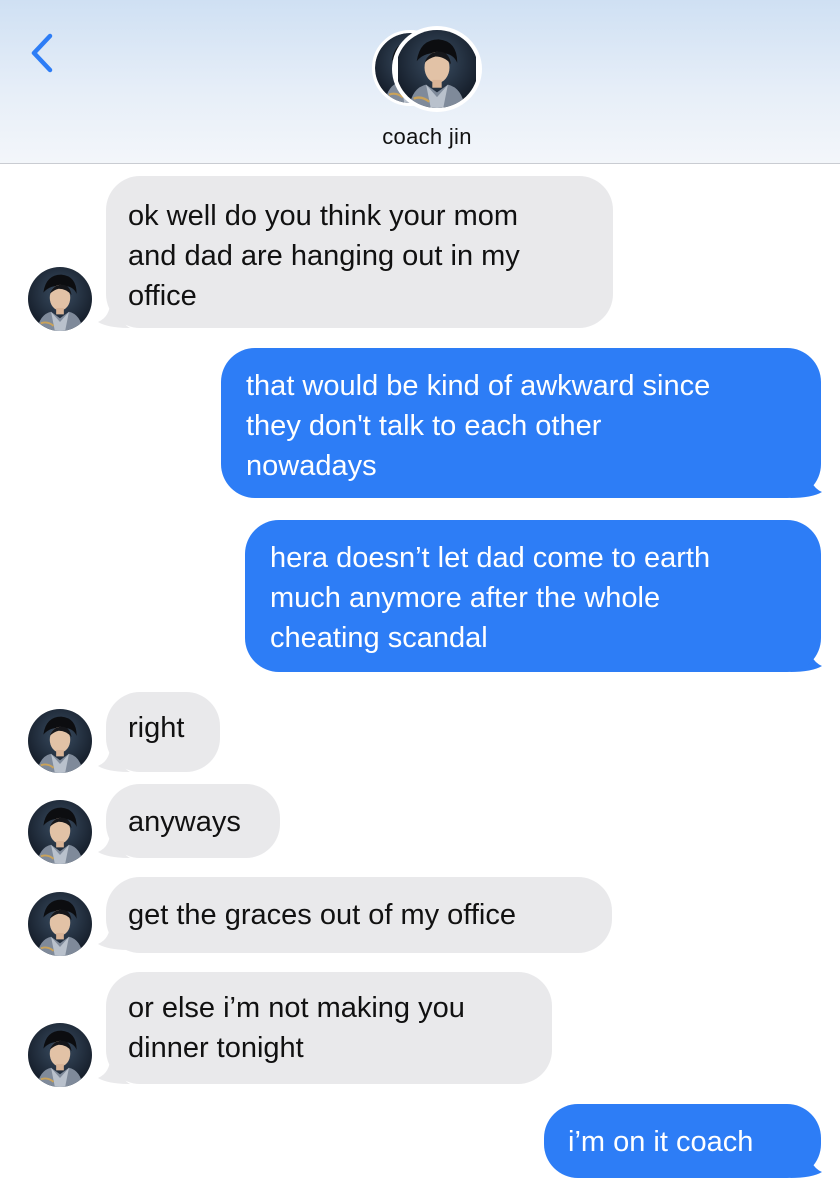 This screenshot has width=840, height=1200. I want to click on message-text: get the graces out of my office, so click(322, 915).